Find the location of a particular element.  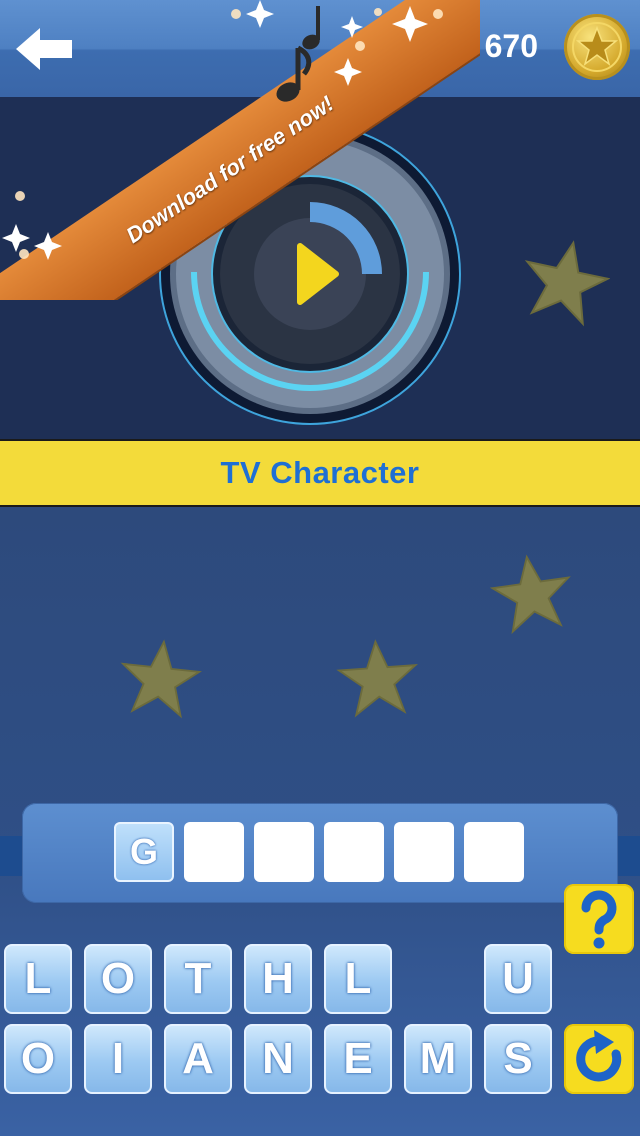

letter-key: S is located at coordinates (518, 1059).